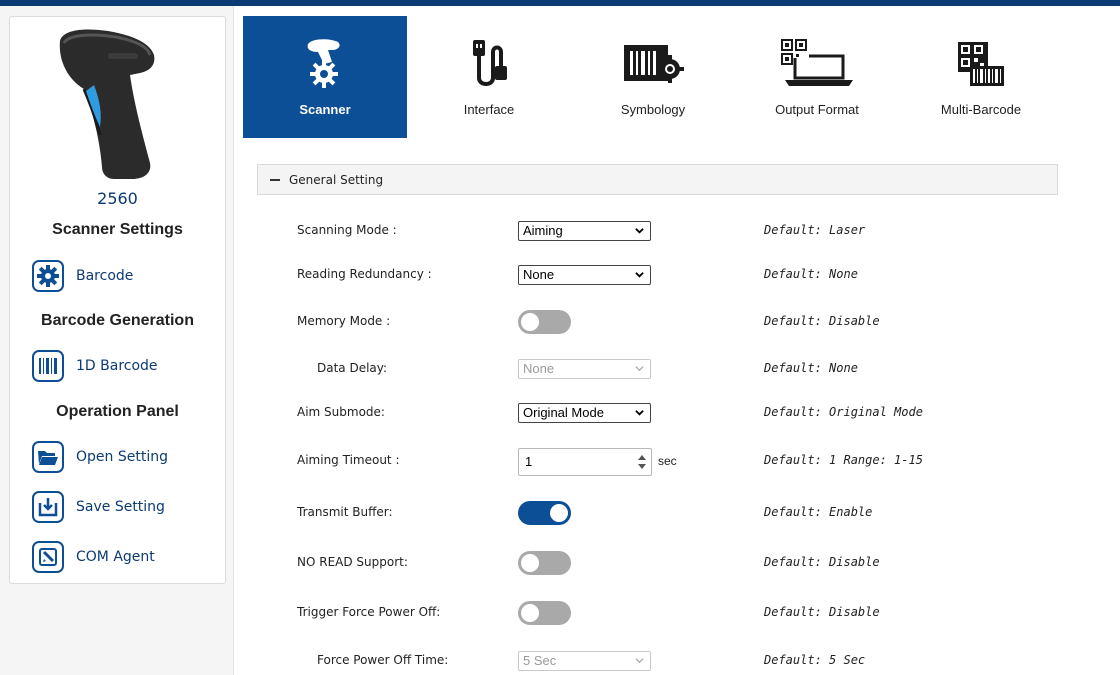 This screenshot has width=1120, height=675. I want to click on spinner-arrows-icon, so click(642, 462).